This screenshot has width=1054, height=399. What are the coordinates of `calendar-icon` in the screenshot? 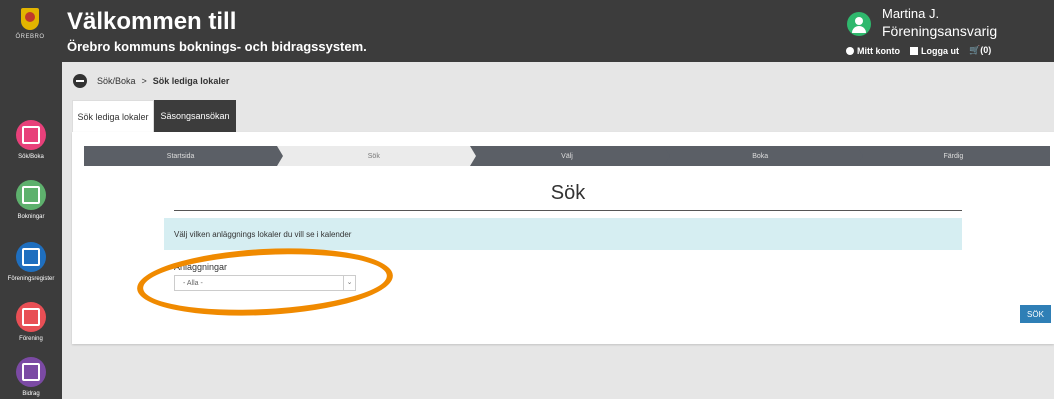 It's located at (31, 135).